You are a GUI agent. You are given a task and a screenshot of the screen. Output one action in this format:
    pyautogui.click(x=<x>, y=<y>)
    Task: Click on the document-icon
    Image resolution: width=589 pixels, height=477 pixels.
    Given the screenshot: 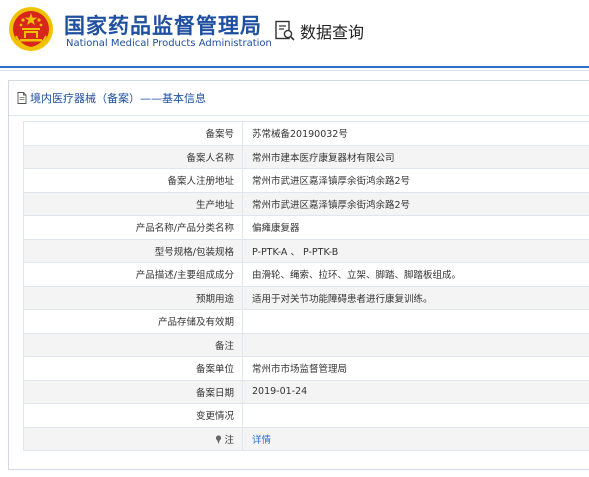 What is the action you would take?
    pyautogui.click(x=22, y=98)
    